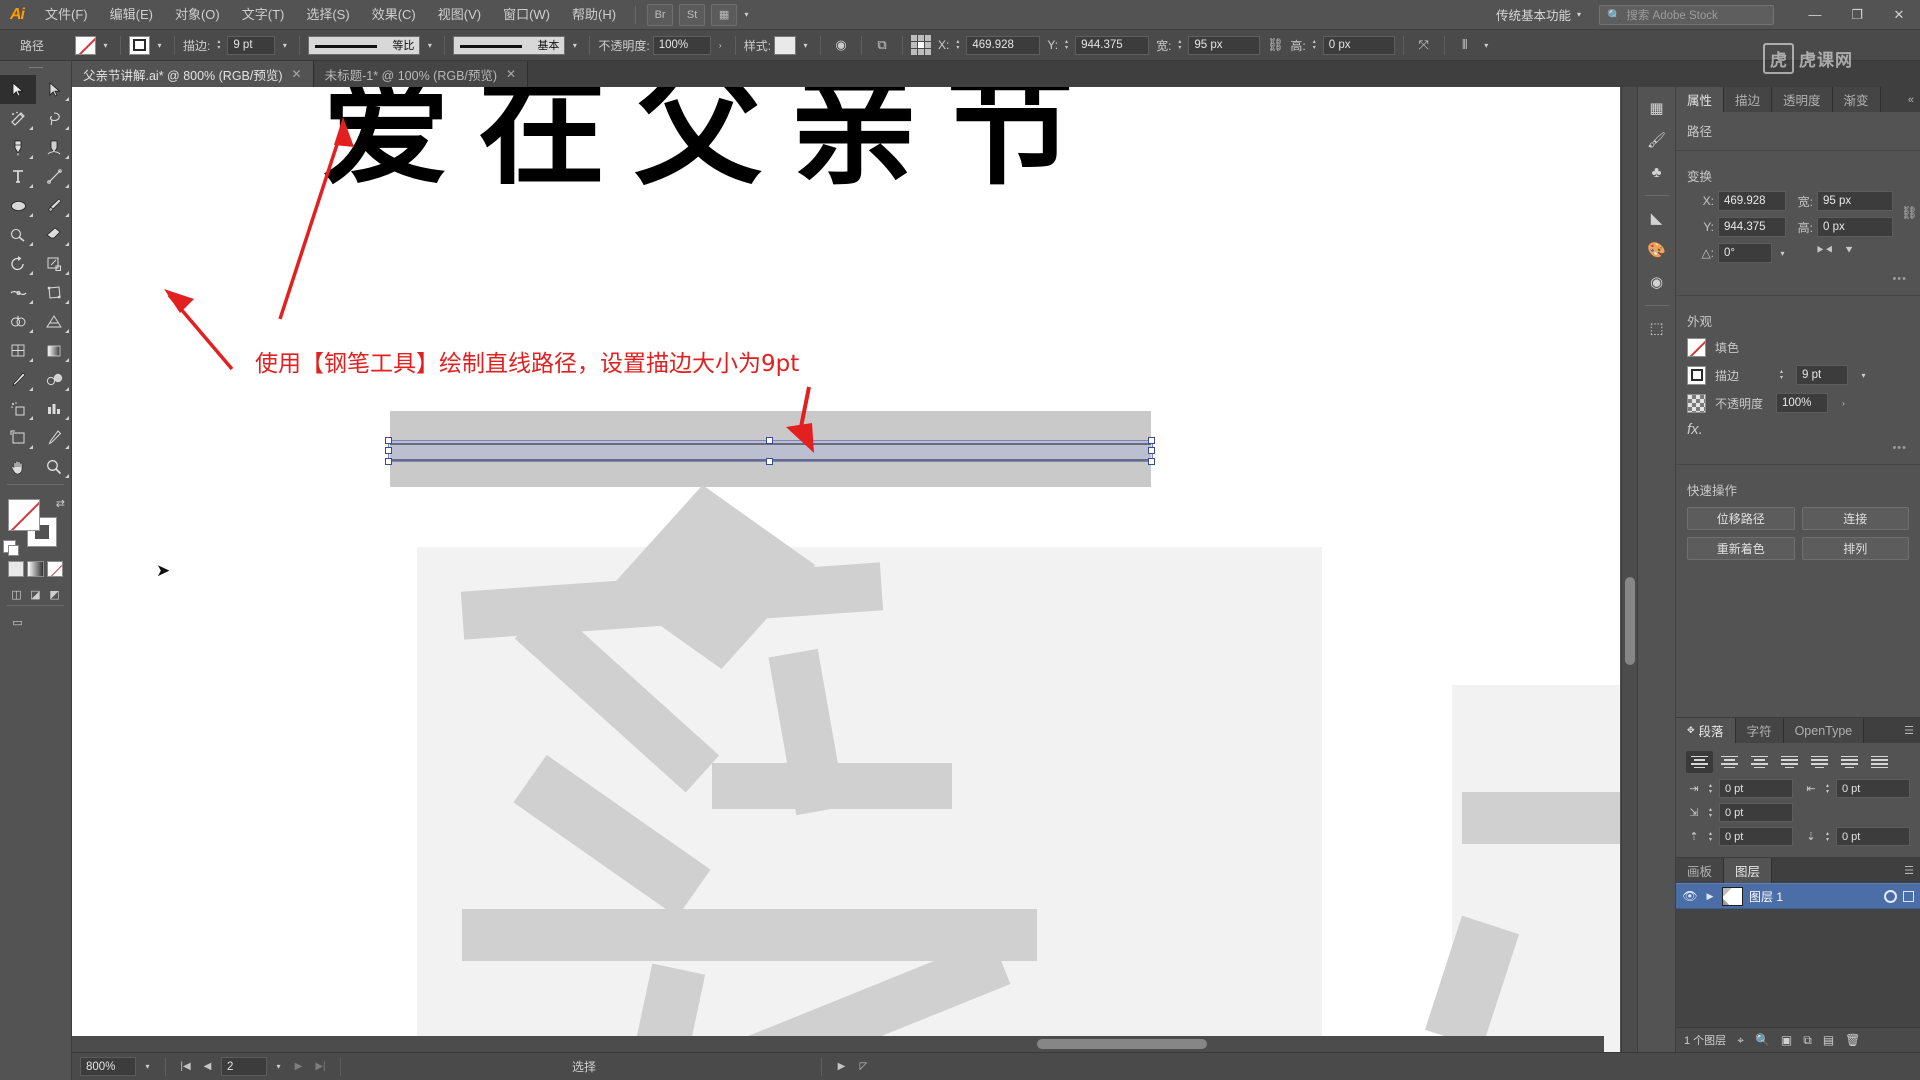  What do you see at coordinates (364, 45) in the screenshot?
I see `stroke-profile-select: 等比` at bounding box center [364, 45].